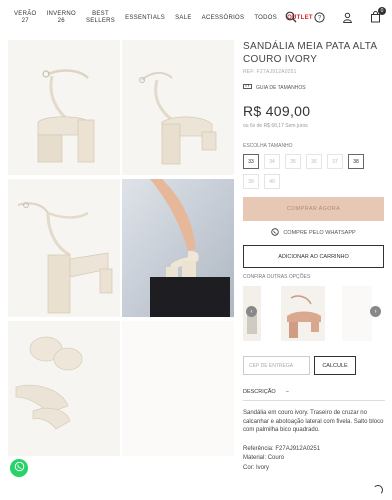 The image size is (392, 500). I want to click on nav-item-verao: VERÃO 27, so click(25, 18).